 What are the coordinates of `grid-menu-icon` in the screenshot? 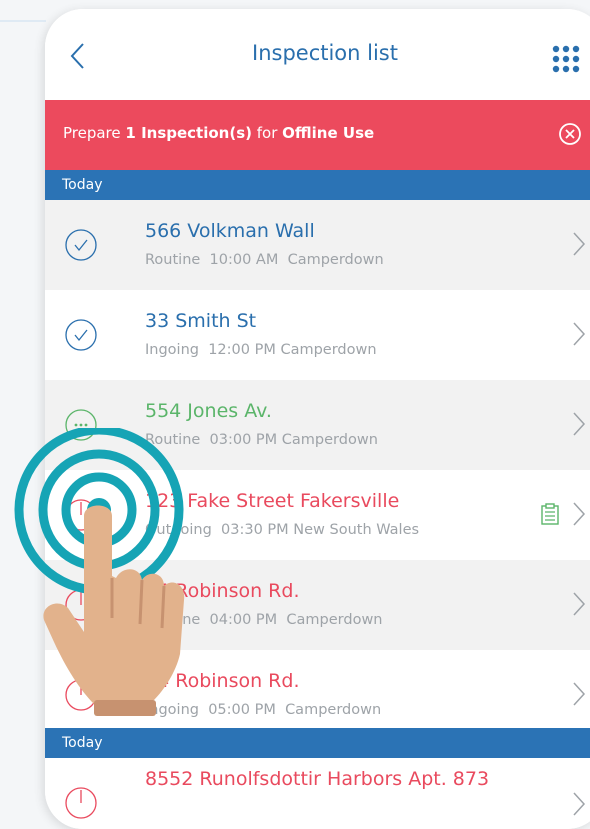 It's located at (566, 59).